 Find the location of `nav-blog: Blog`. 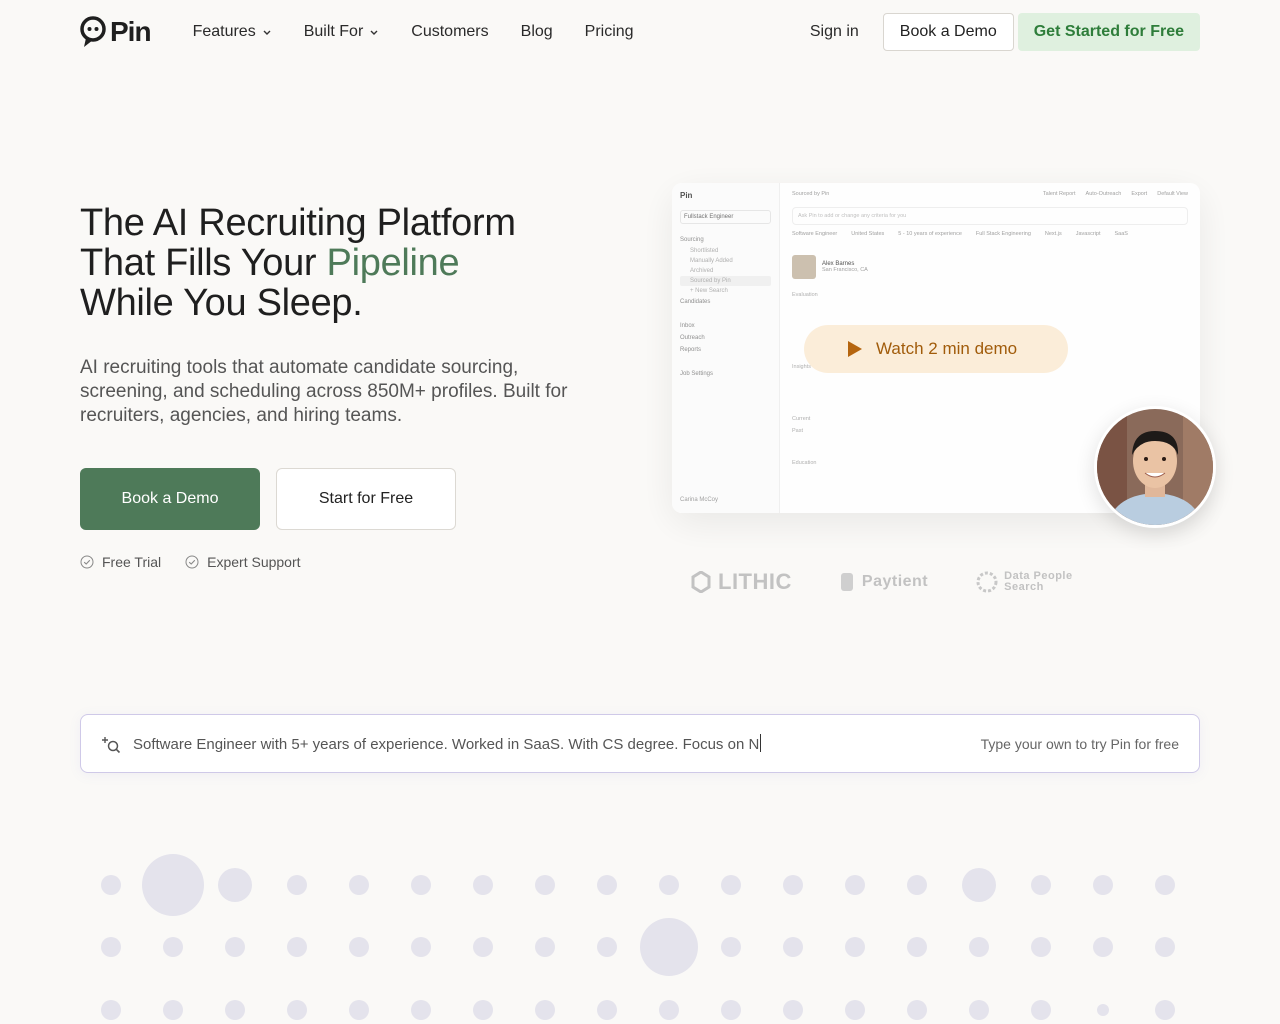

nav-blog: Blog is located at coordinates (537, 32).